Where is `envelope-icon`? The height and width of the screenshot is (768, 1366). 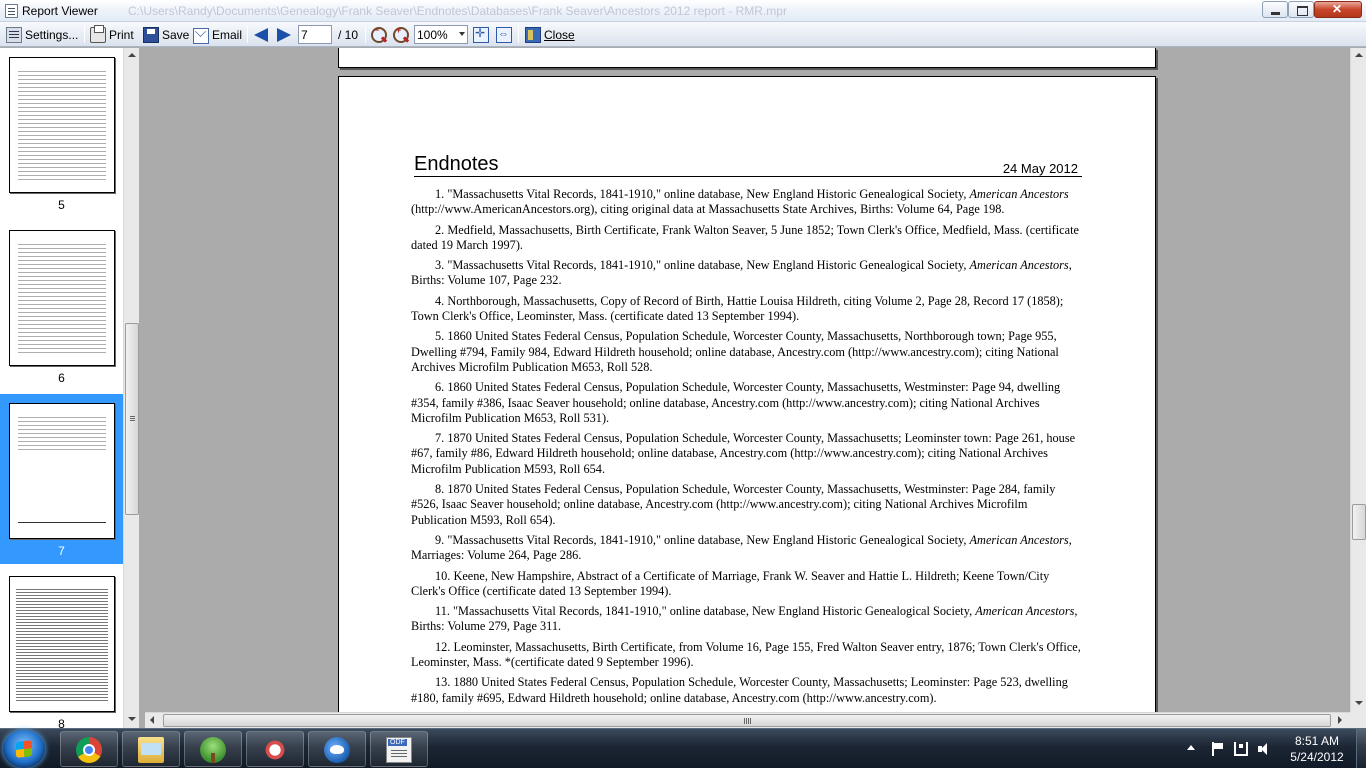 envelope-icon is located at coordinates (201, 35).